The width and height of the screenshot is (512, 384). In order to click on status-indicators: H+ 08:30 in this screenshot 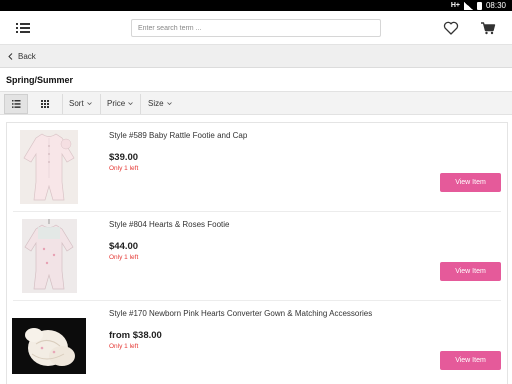, I will do `click(478, 5)`.